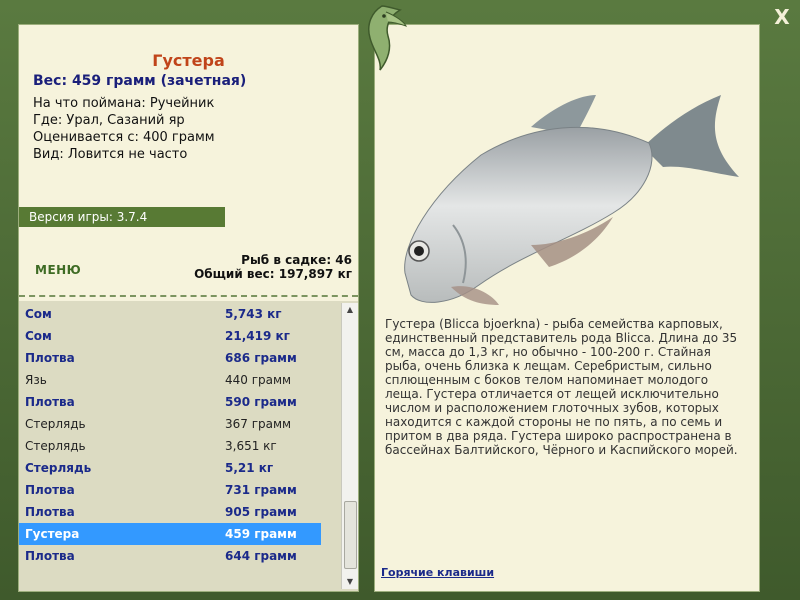 The height and width of the screenshot is (600, 800). What do you see at coordinates (782, 17) in the screenshot?
I see `close-button: X` at bounding box center [782, 17].